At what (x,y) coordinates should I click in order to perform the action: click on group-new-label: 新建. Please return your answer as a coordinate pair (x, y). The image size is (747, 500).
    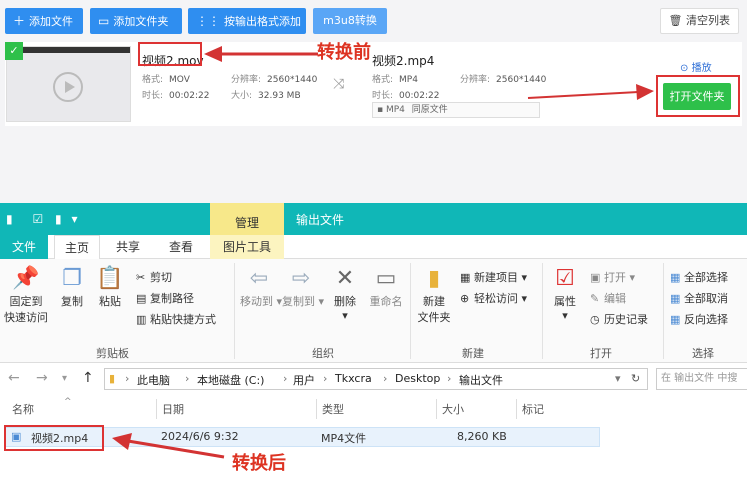
    Looking at the image, I should click on (473, 353).